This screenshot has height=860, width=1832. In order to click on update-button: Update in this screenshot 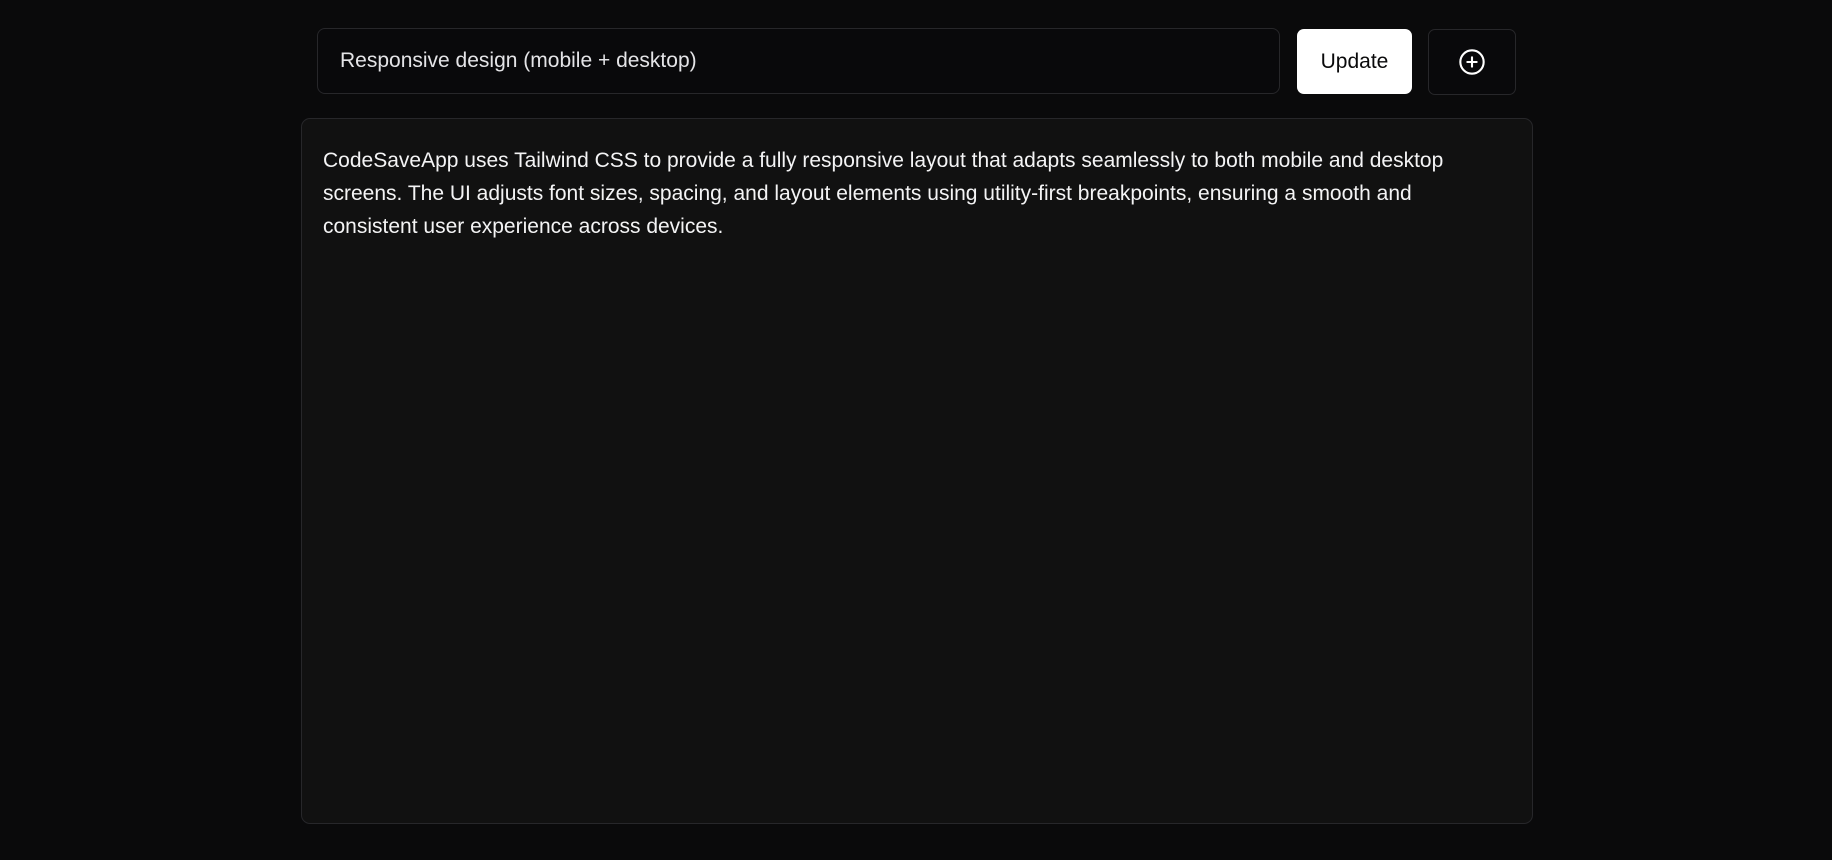, I will do `click(1354, 61)`.